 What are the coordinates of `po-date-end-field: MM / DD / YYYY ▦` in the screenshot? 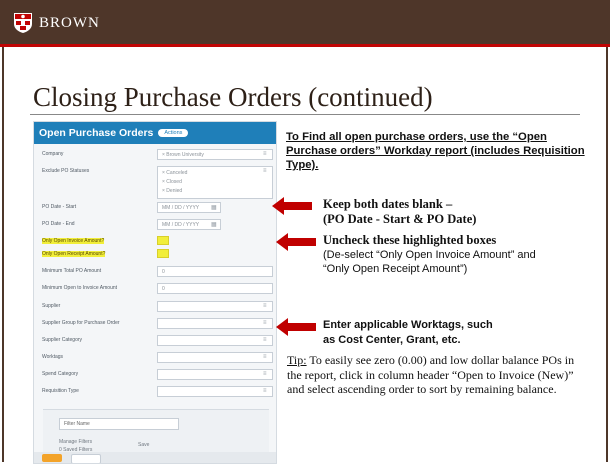 It's located at (189, 224).